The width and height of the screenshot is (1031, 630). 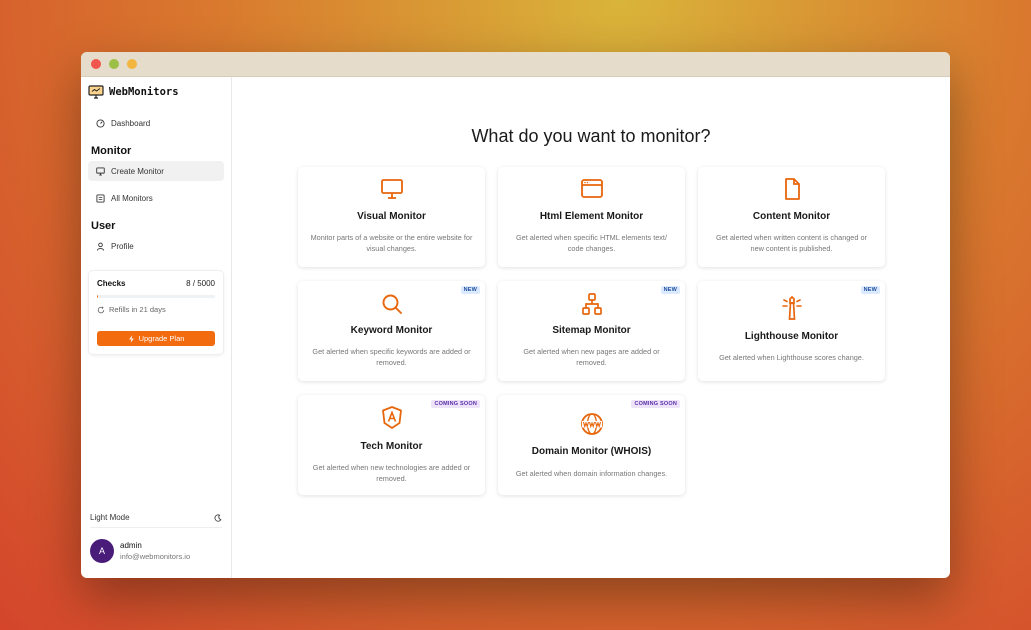 What do you see at coordinates (102, 551) in the screenshot?
I see `avatar: A` at bounding box center [102, 551].